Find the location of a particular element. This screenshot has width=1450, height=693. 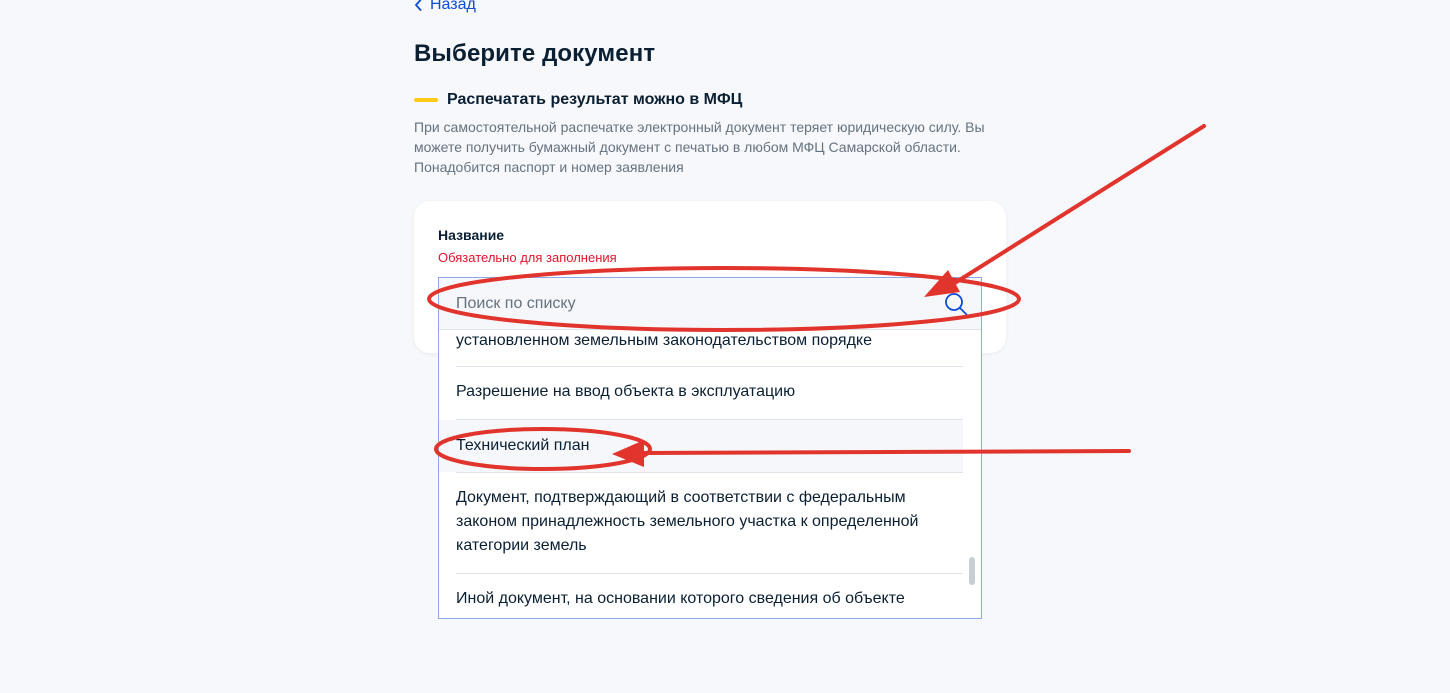

notice-title-text: Распечатать результат можно в МФЦ is located at coordinates (595, 99).